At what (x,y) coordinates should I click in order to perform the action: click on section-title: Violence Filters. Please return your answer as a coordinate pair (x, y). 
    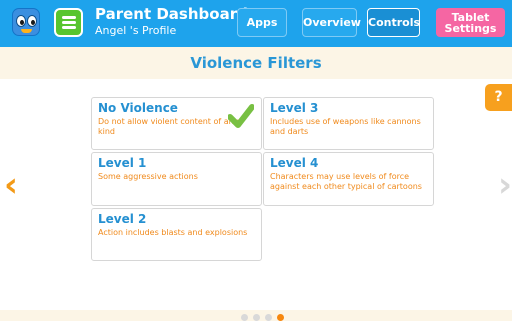
    Looking at the image, I should click on (256, 63).